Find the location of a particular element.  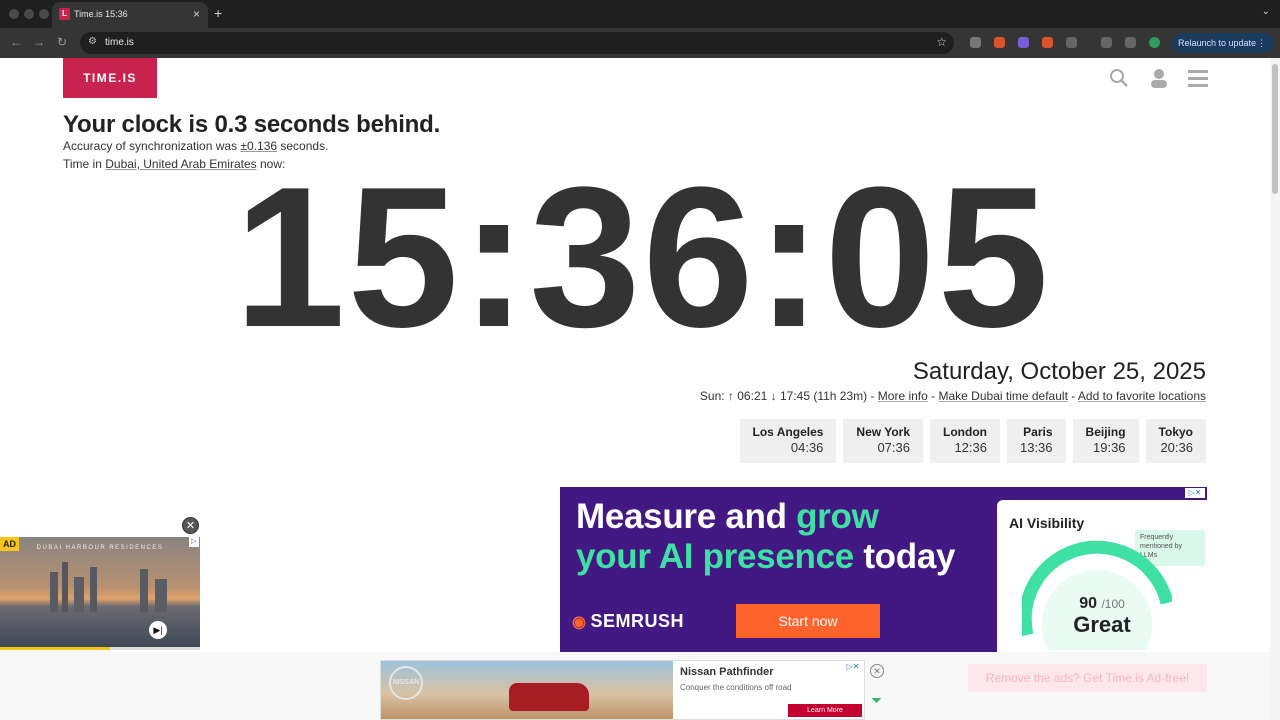

city-paris: Paris 13:36 is located at coordinates (1036, 441).